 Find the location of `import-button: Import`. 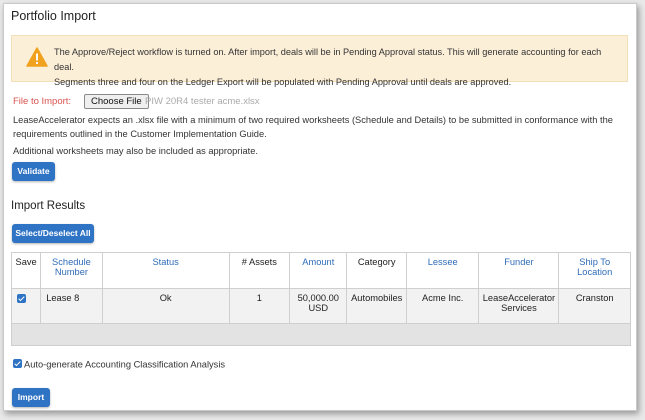

import-button: Import is located at coordinates (31, 397).